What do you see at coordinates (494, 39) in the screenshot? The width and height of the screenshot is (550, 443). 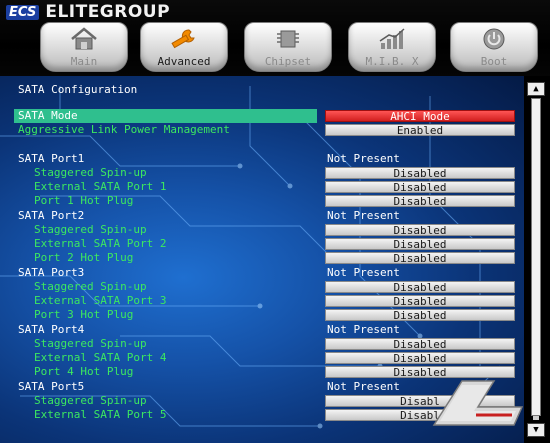 I see `power-icon` at bounding box center [494, 39].